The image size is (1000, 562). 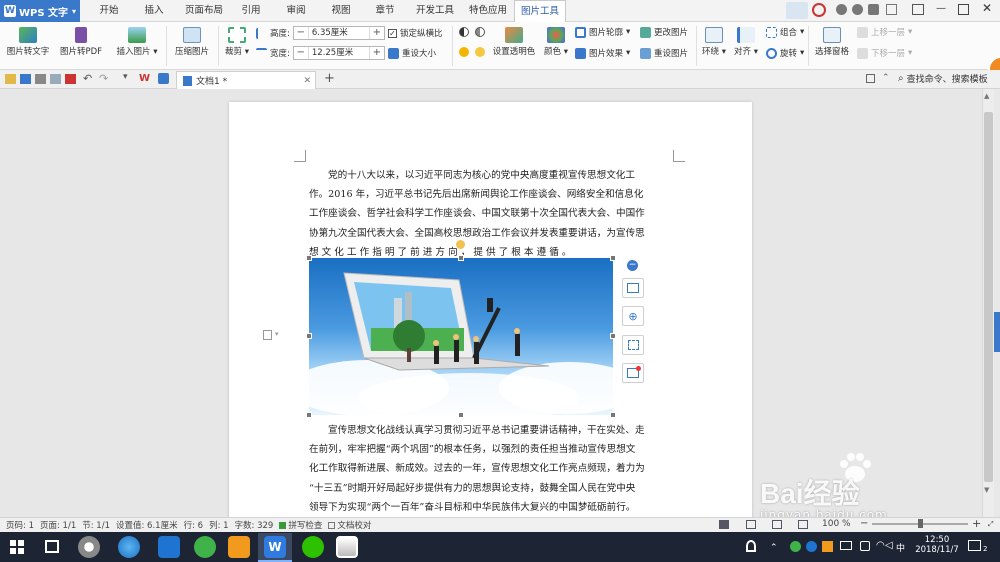 What do you see at coordinates (714, 42) in the screenshot?
I see `wrap-button: 环绕 ▾` at bounding box center [714, 42].